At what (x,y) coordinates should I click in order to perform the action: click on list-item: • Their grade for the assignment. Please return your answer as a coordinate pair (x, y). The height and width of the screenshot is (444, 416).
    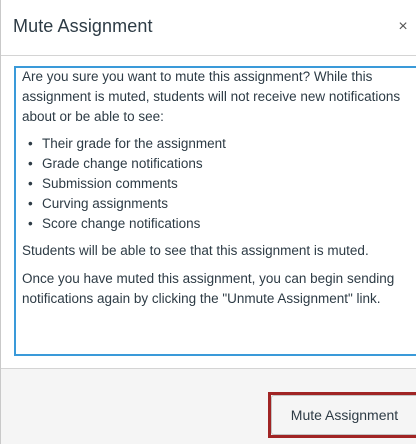
    Looking at the image, I should click on (219, 144).